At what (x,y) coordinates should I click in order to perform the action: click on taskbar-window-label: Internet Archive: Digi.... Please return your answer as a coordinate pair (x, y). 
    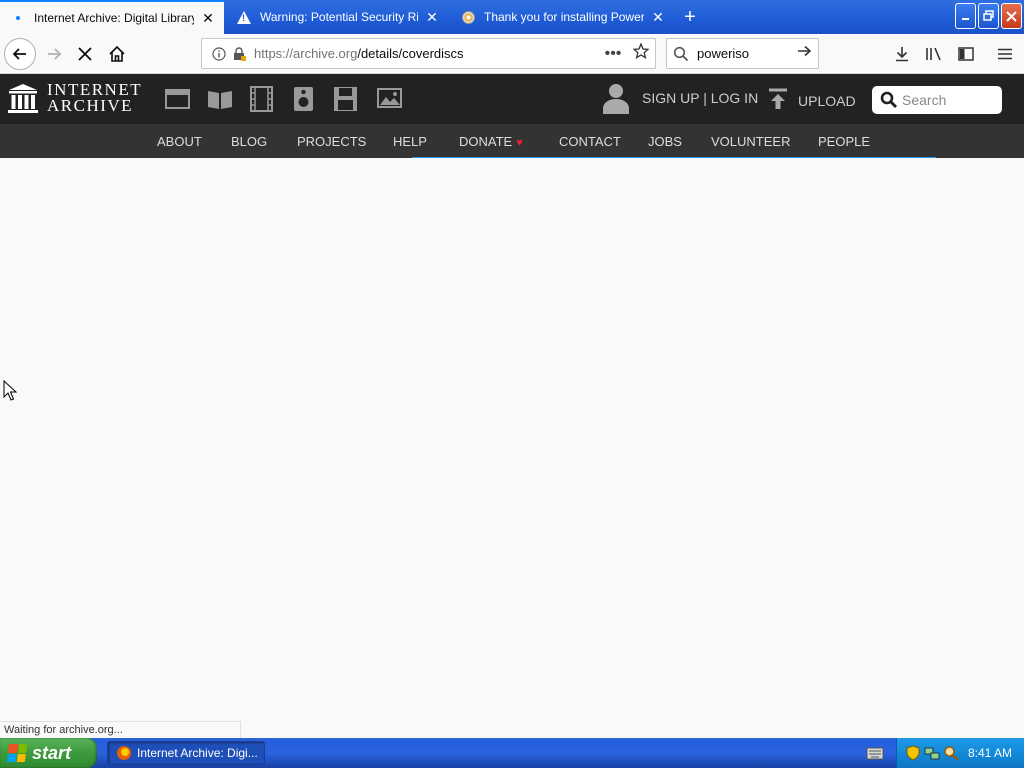
    Looking at the image, I should click on (197, 753).